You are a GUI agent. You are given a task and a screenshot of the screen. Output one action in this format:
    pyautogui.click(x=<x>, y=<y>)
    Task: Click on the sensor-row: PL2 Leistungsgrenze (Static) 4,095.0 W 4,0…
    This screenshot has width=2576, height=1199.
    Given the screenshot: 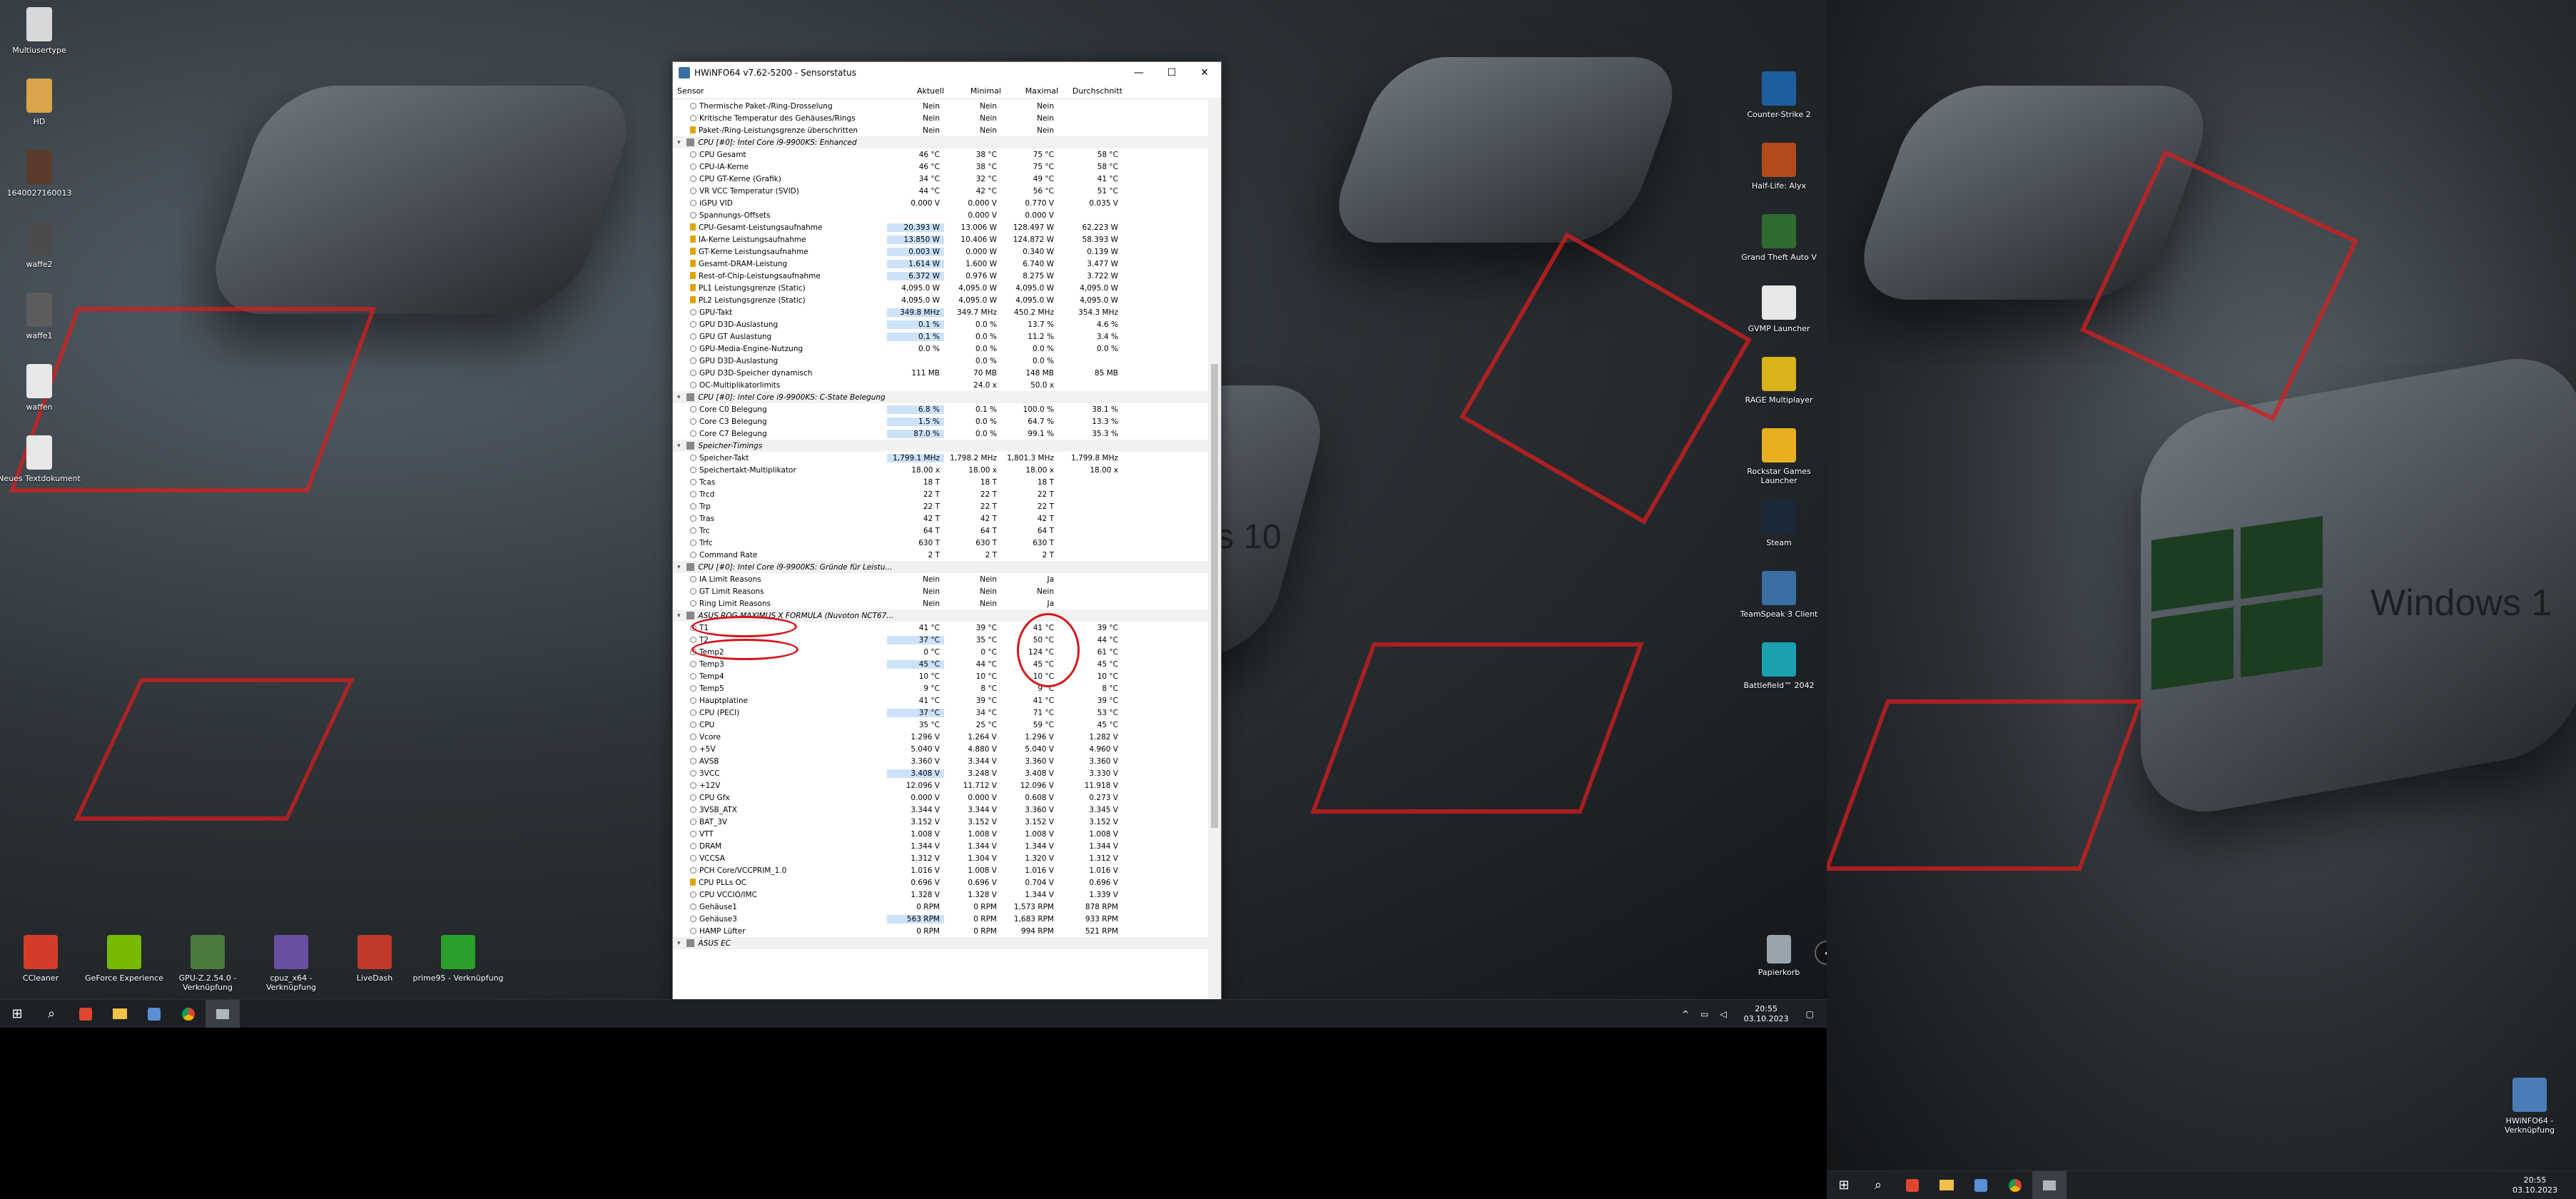 What is the action you would take?
    pyautogui.click(x=940, y=300)
    